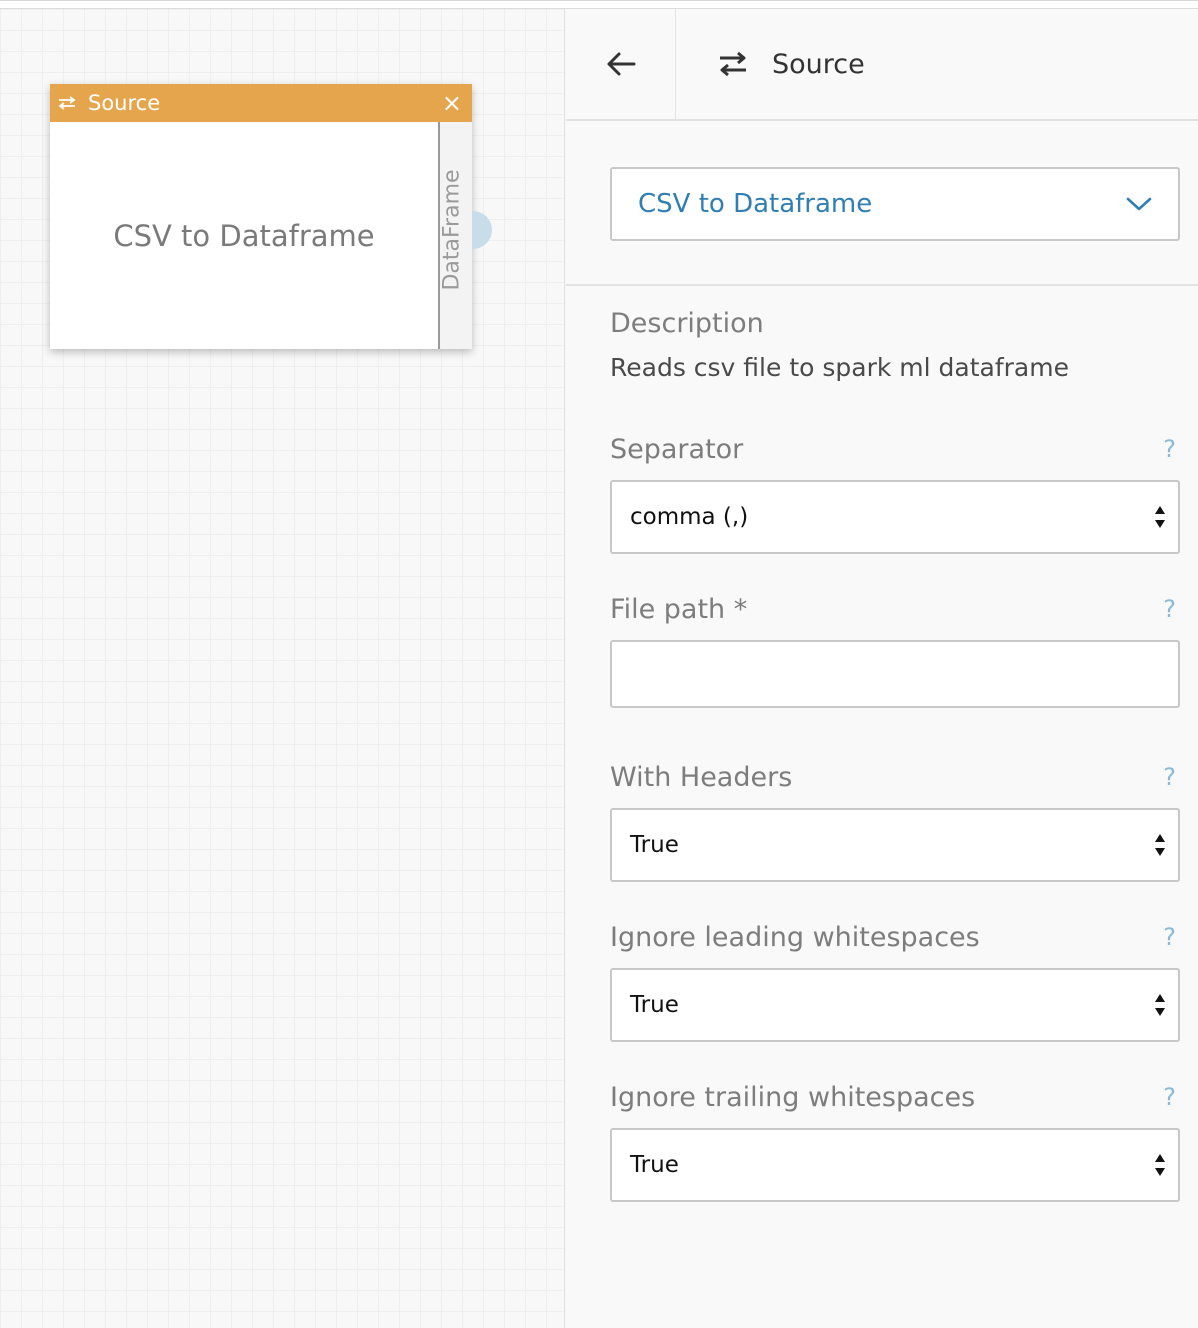  Describe the element at coordinates (895, 674) in the screenshot. I see `file-path-input` at that location.